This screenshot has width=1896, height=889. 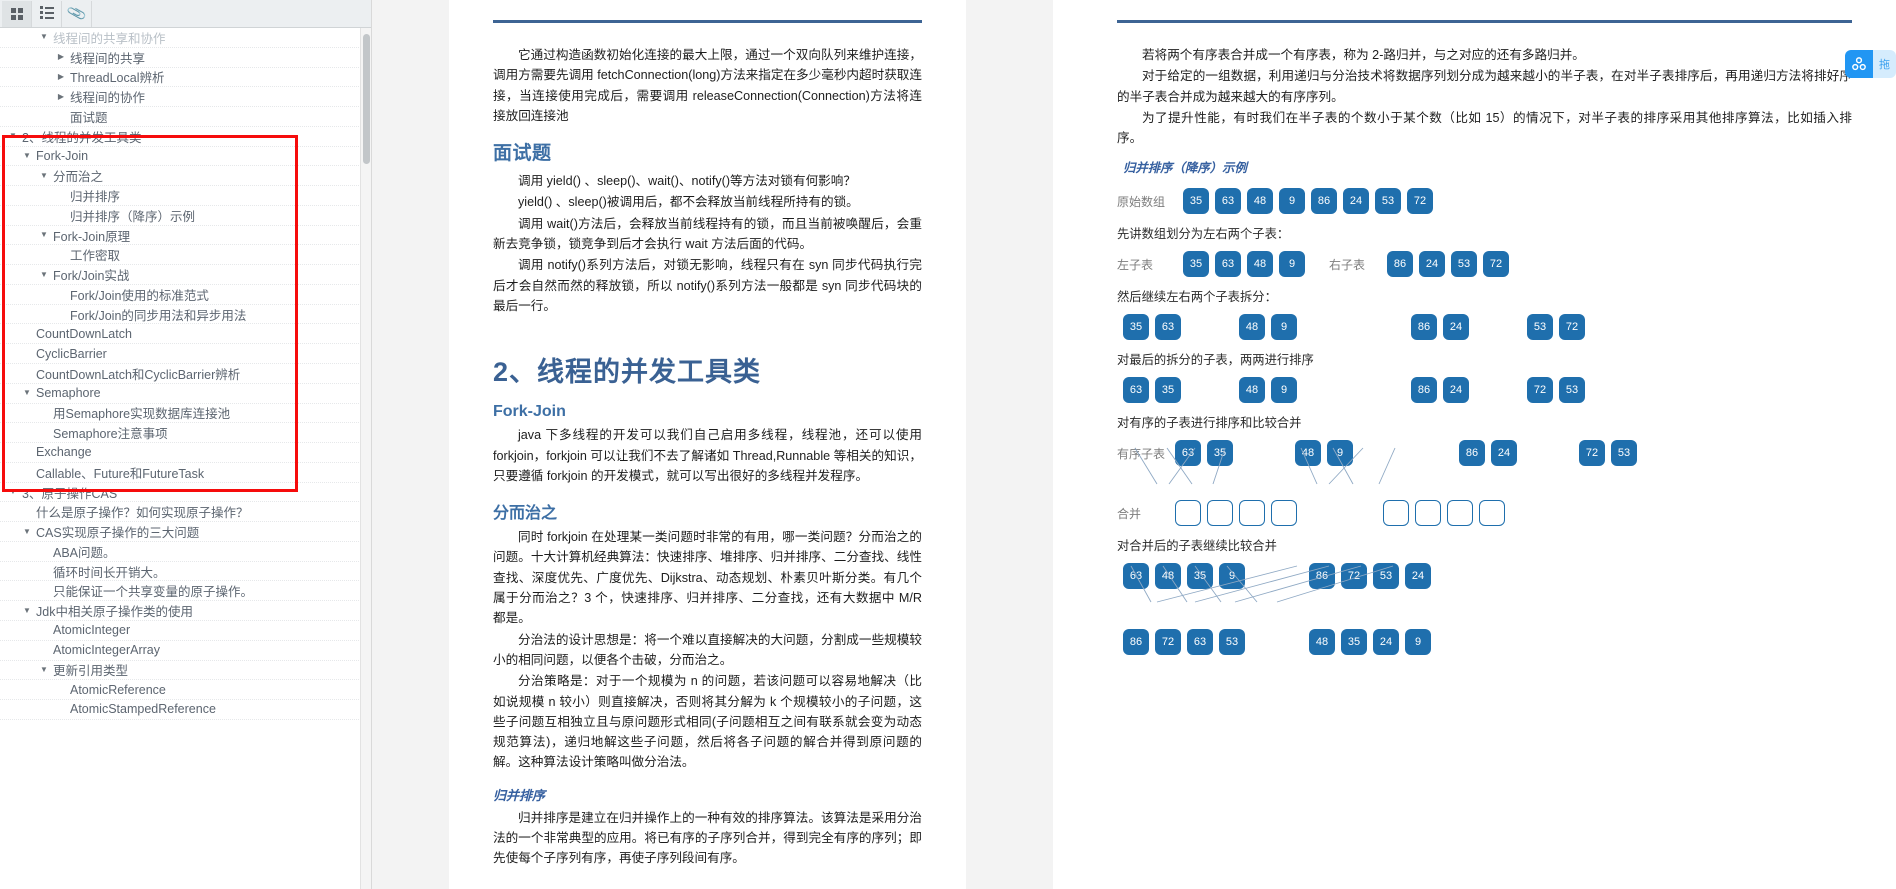 What do you see at coordinates (185, 315) in the screenshot?
I see `outline-item: Fork/Join的同步用法和异步用法` at bounding box center [185, 315].